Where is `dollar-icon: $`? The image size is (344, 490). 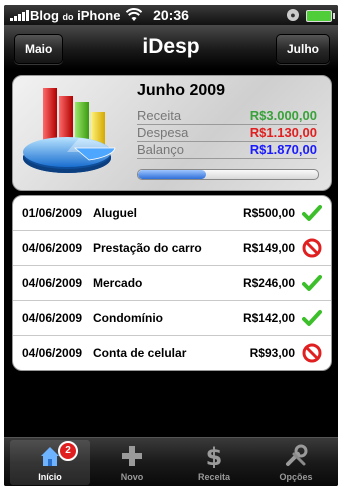
dollar-icon: $ is located at coordinates (214, 456).